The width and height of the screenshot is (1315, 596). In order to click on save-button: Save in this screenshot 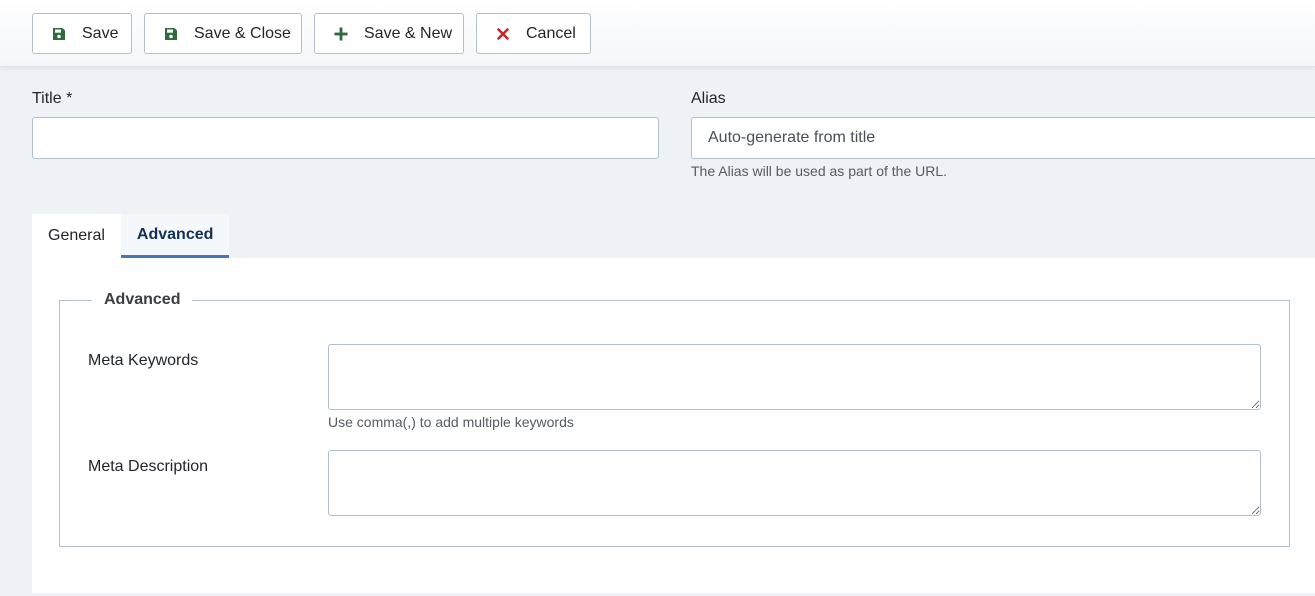, I will do `click(82, 33)`.